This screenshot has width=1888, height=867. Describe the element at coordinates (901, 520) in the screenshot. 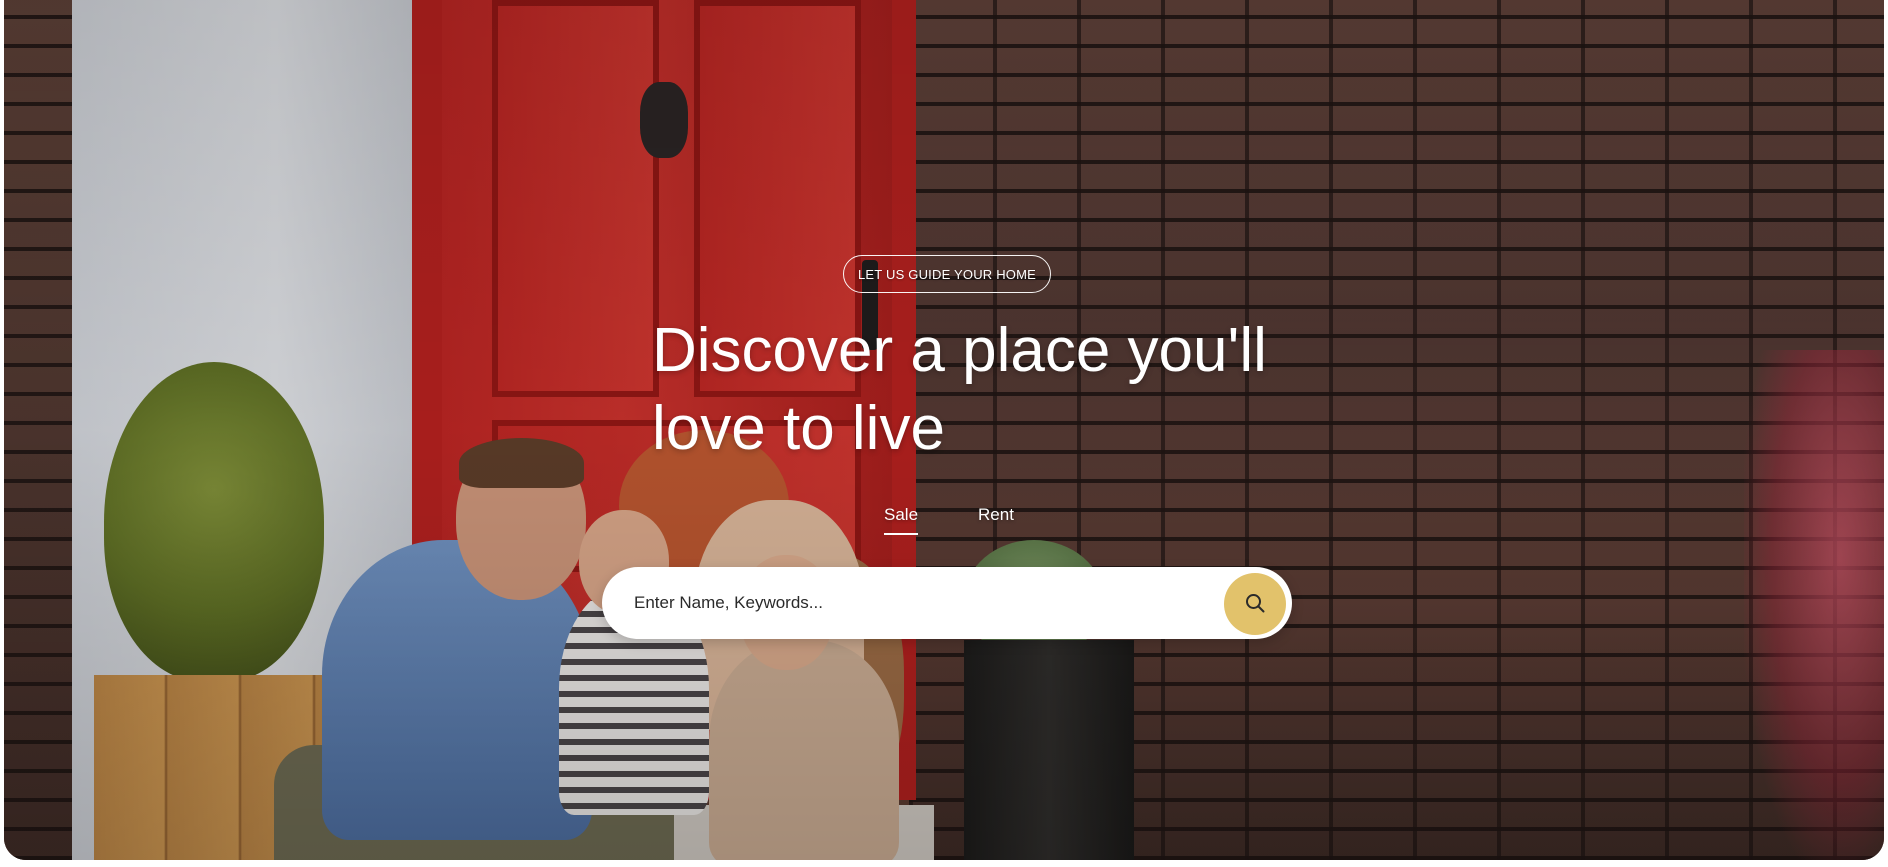

I see `tab-sale: Sale` at that location.